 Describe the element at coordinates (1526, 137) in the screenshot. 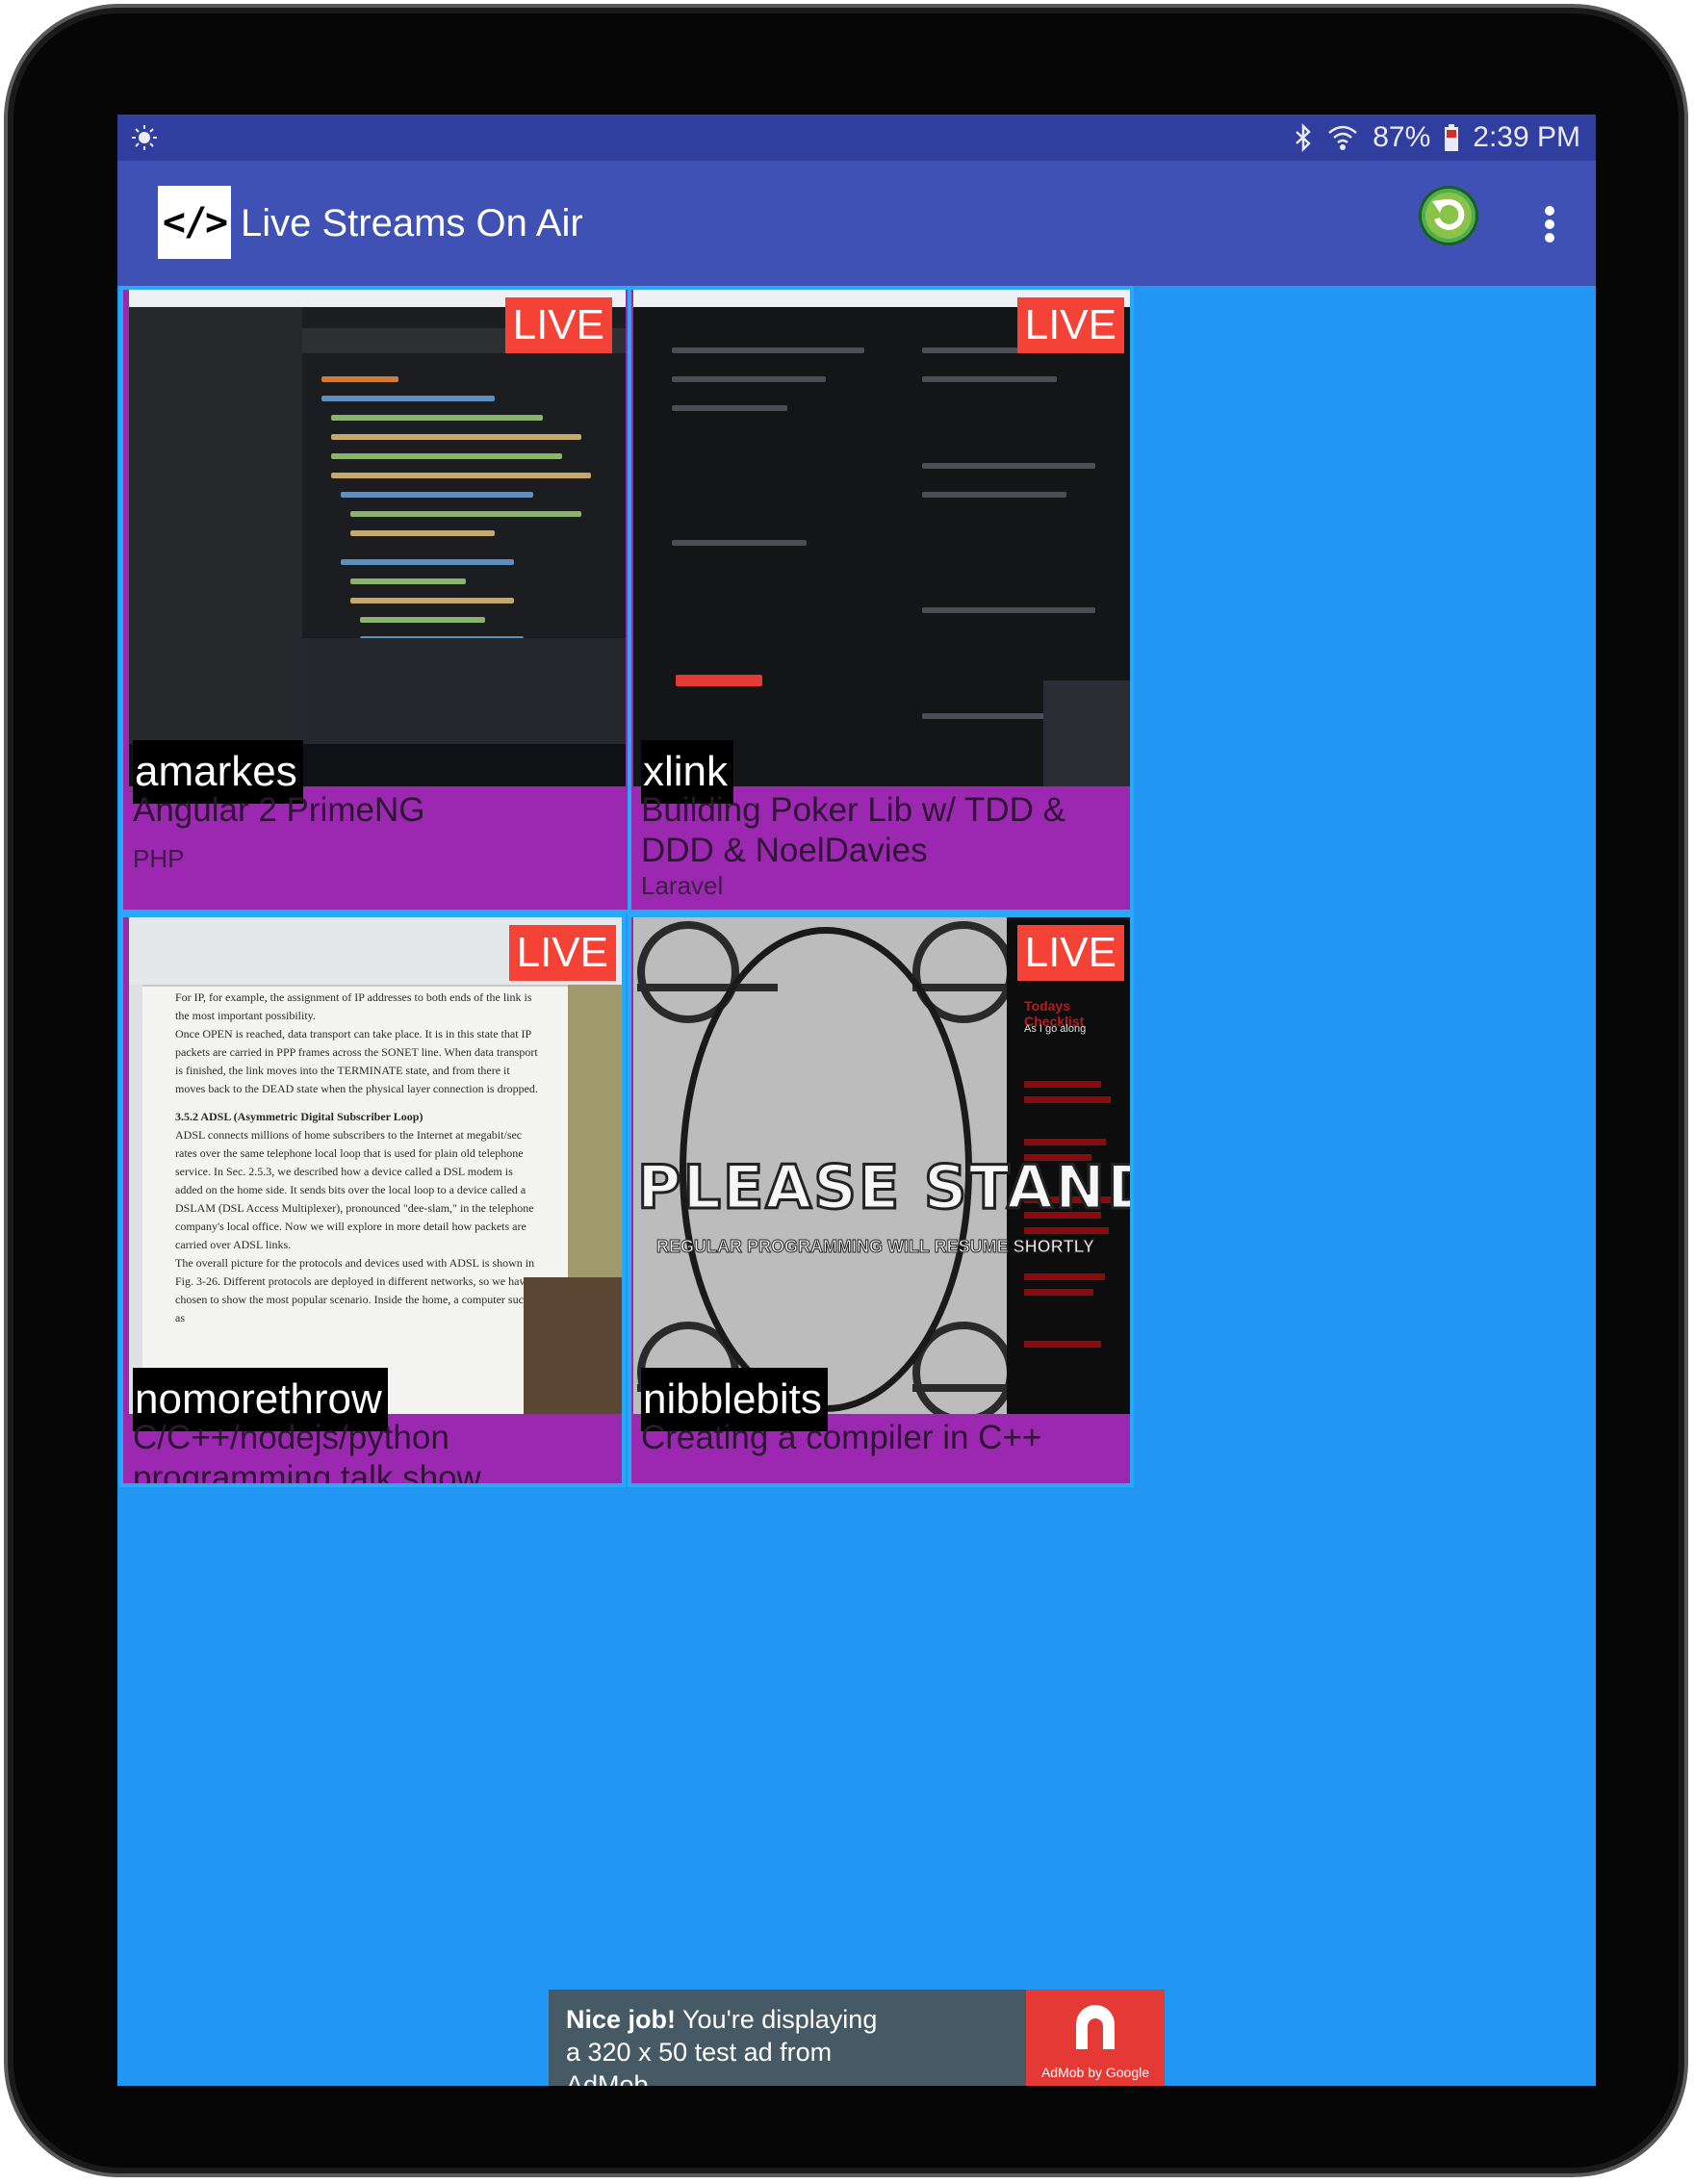

I see `clock: 2:39 PM` at that location.